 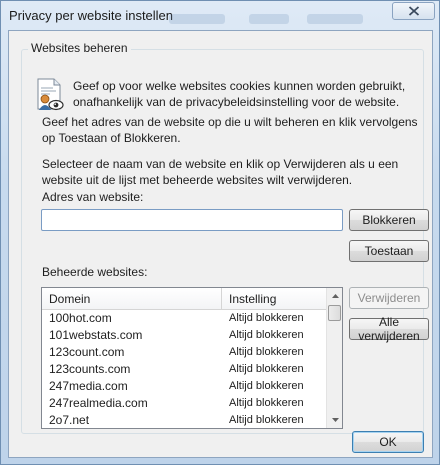 I want to click on domain-cell: 100hot.com, so click(x=80, y=318).